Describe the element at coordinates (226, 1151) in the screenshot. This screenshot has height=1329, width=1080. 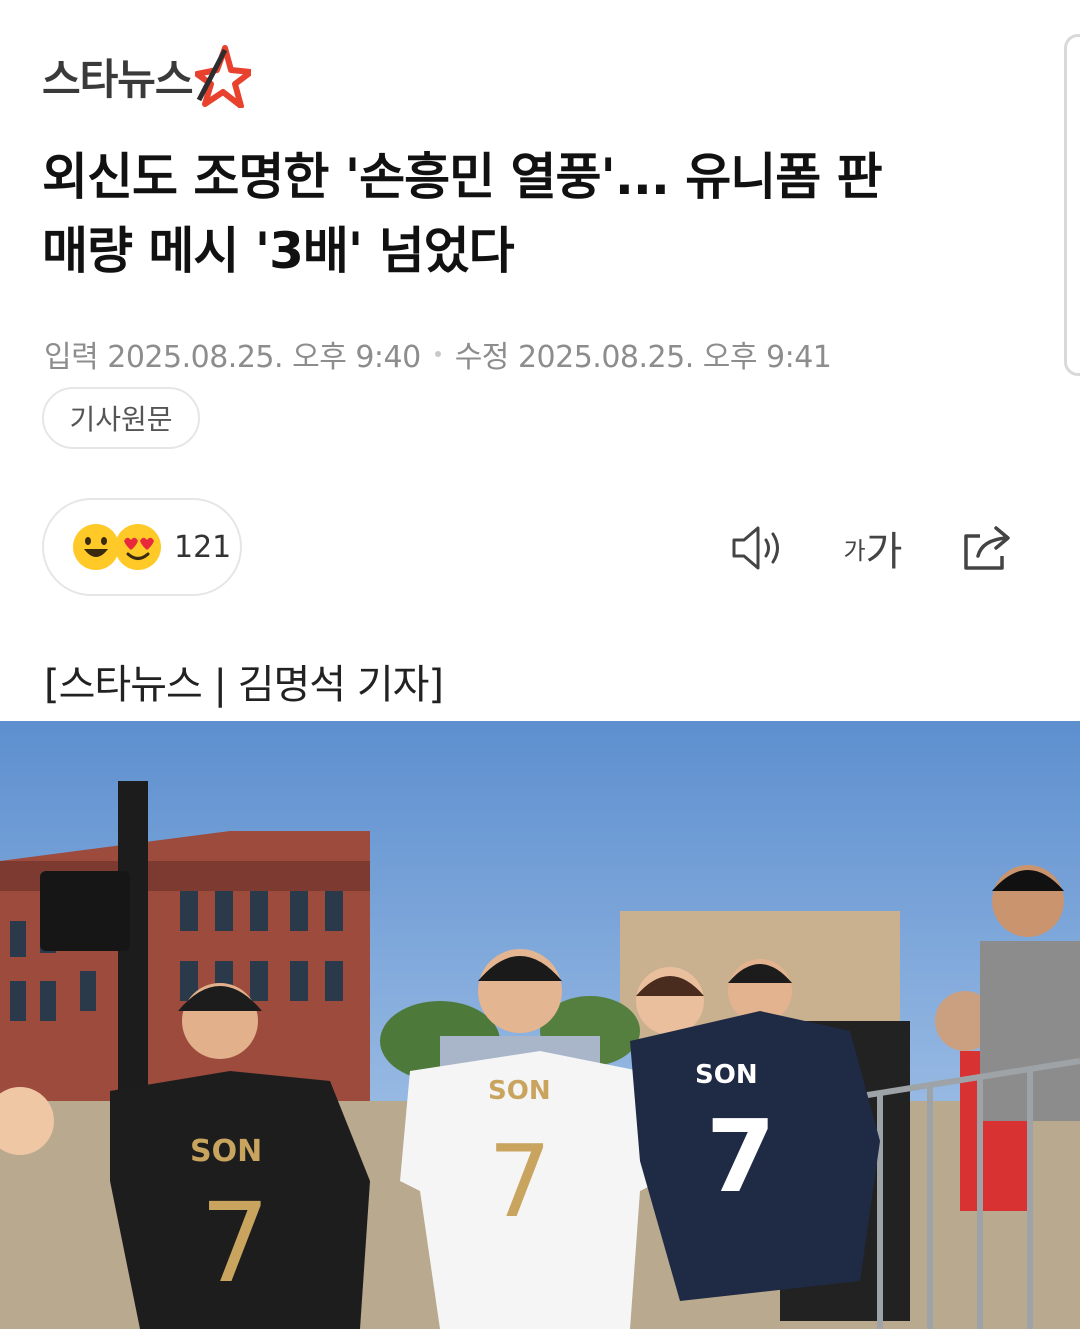
I see `jersey-left-text: SON` at that location.